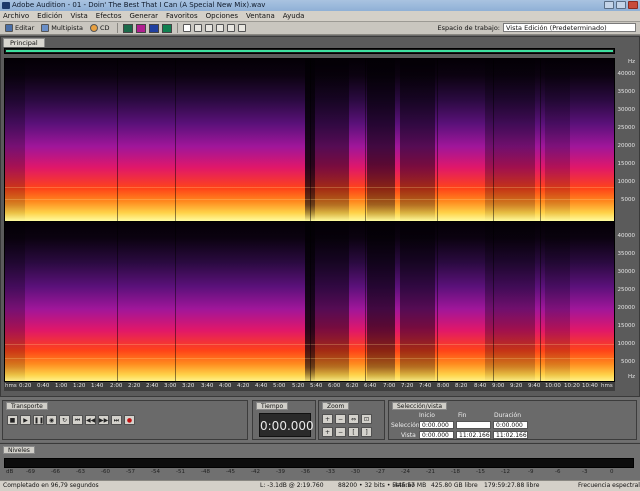  Describe the element at coordinates (309, 51) in the screenshot. I see `overview-bar` at that location.